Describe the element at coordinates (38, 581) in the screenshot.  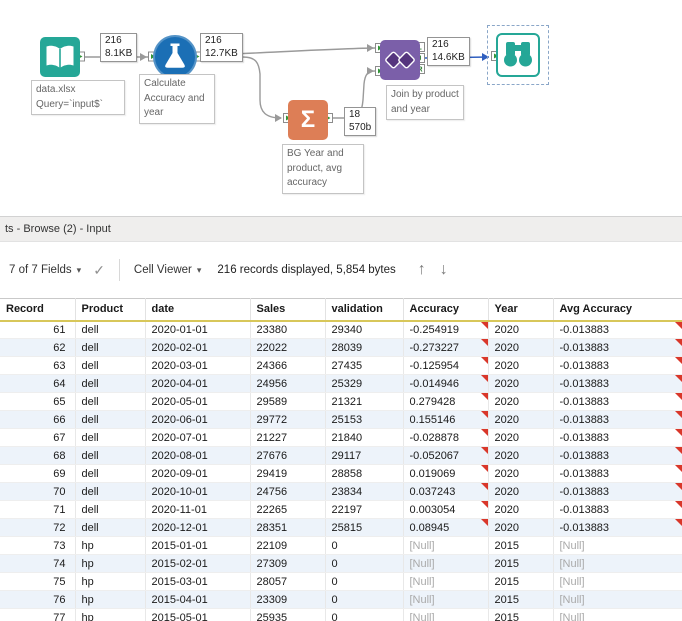
I see `cell-record: 75` at that location.